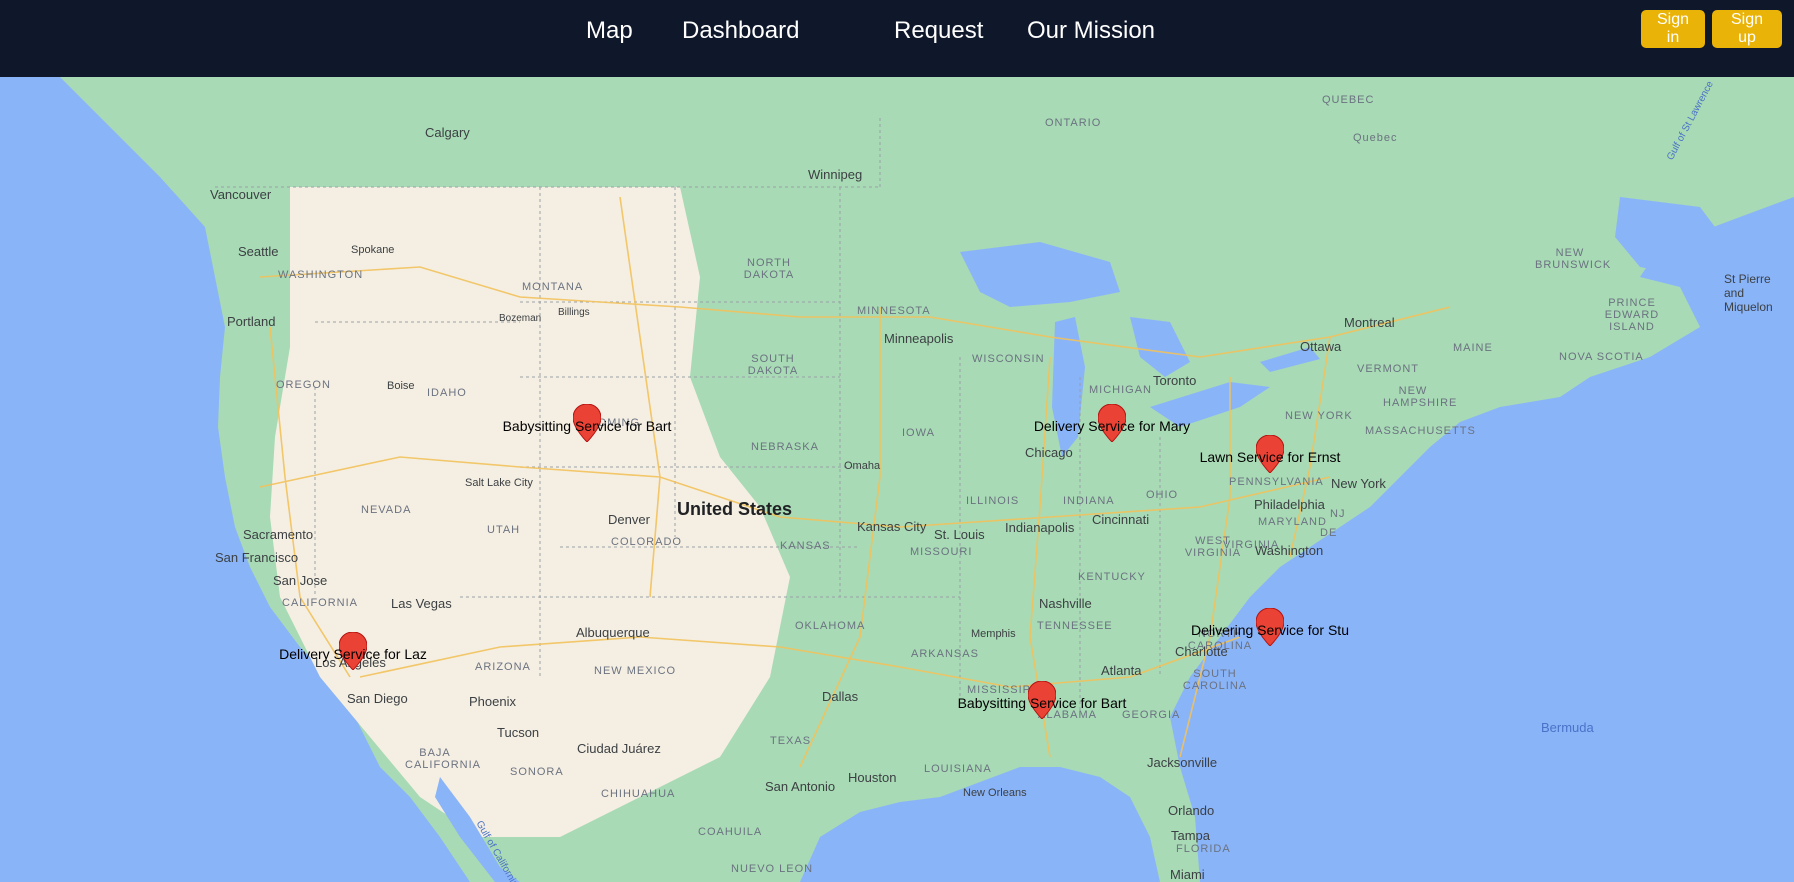 This screenshot has width=1794, height=882. Describe the element at coordinates (800, 786) in the screenshot. I see `map-label-city: San Antonio` at that location.